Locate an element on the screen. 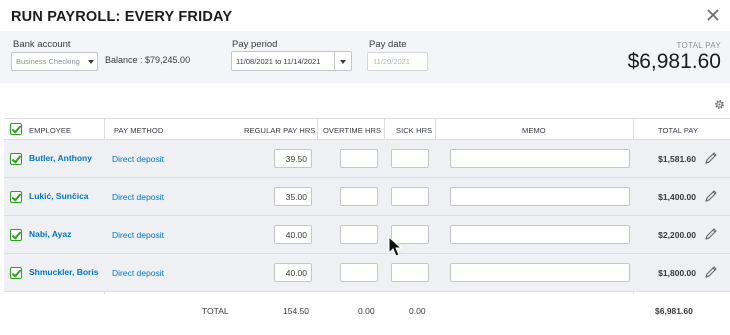 Image resolution: width=730 pixels, height=335 pixels. close-icon is located at coordinates (713, 15).